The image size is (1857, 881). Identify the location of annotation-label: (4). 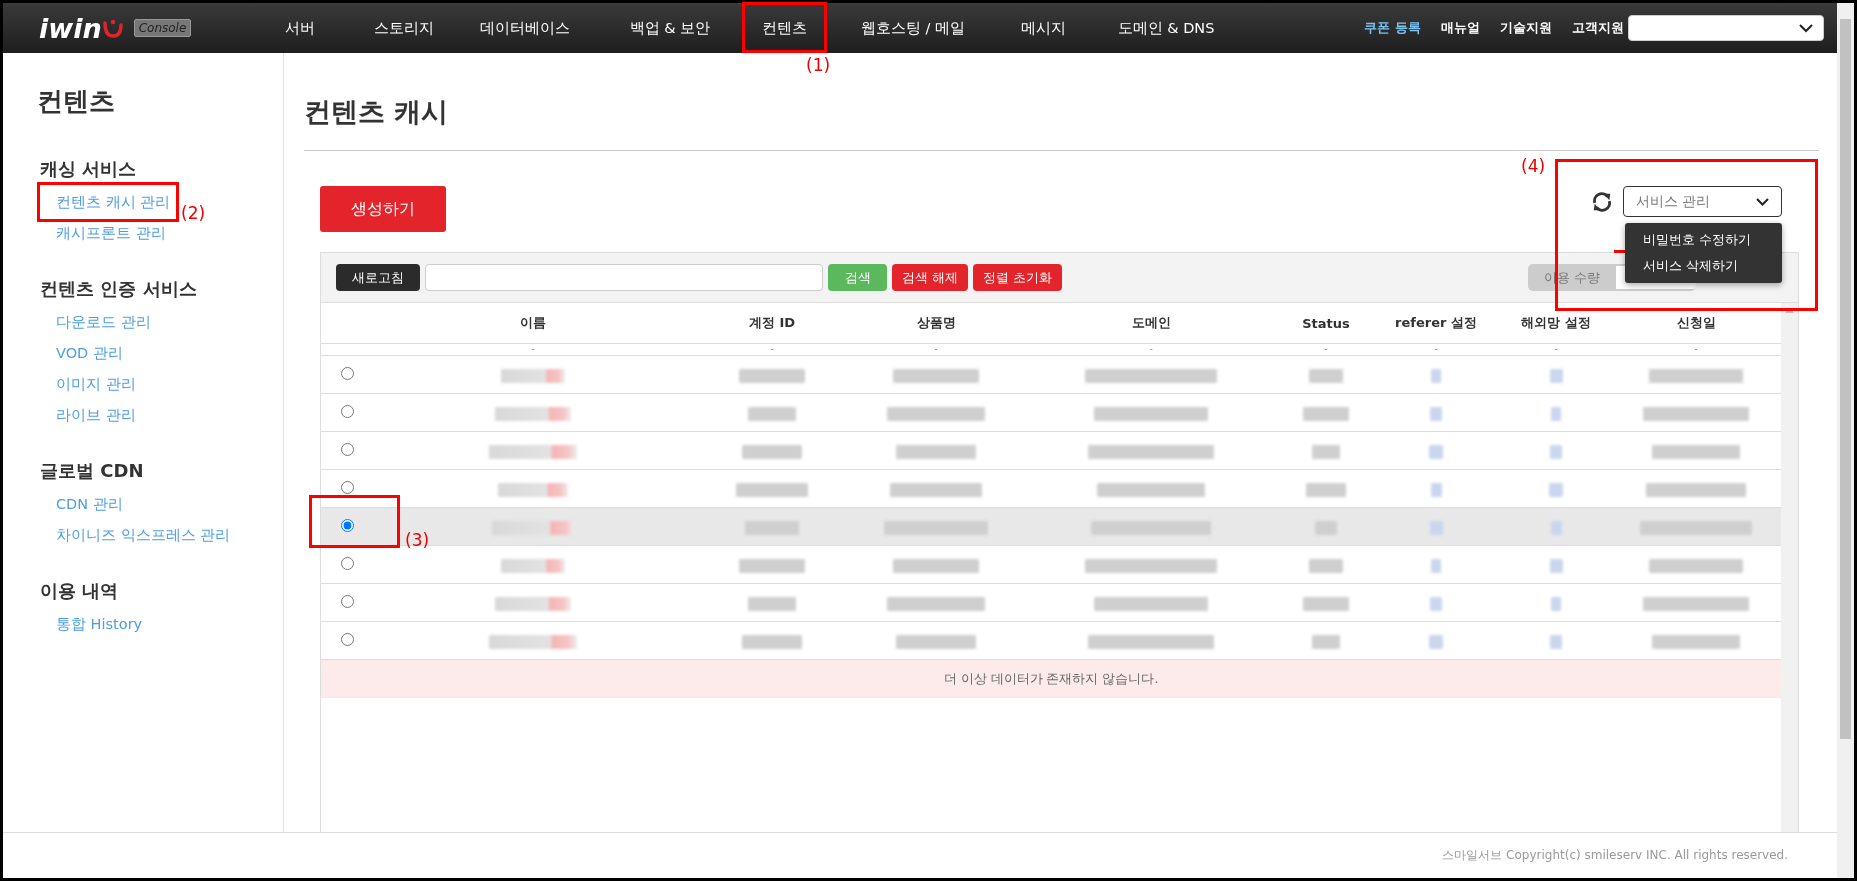
(1533, 166).